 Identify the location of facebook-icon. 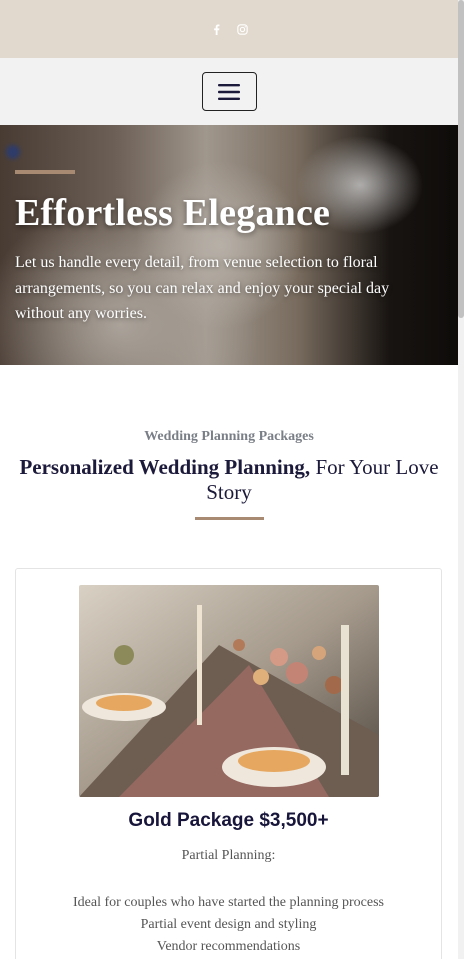
(216, 29).